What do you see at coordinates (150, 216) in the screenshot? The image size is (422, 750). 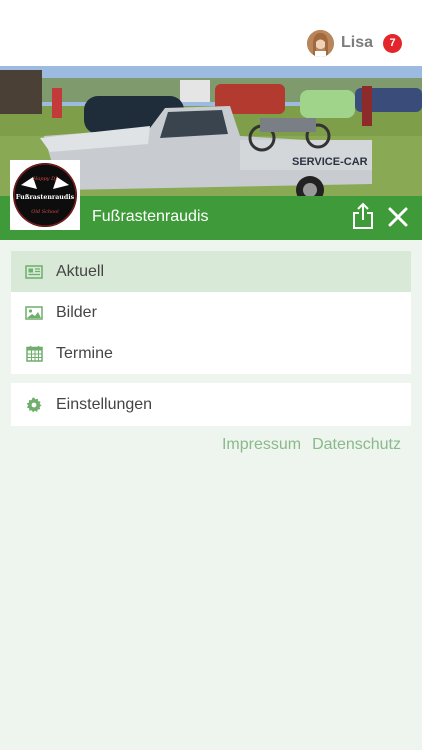 I see `group-title: Fußrastenraudis` at bounding box center [150, 216].